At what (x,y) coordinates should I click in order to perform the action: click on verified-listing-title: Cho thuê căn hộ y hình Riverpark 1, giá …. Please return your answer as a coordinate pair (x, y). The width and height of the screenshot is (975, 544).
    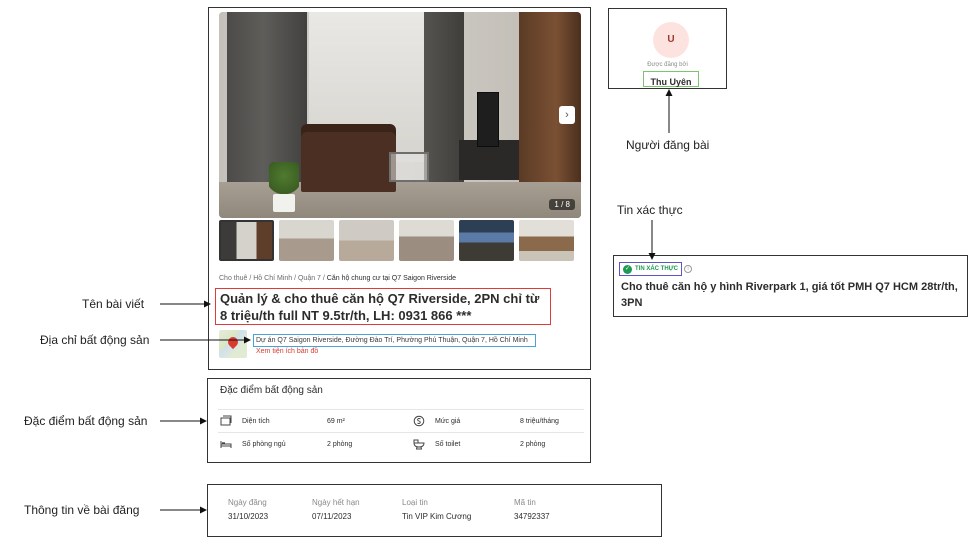
    Looking at the image, I should click on (791, 295).